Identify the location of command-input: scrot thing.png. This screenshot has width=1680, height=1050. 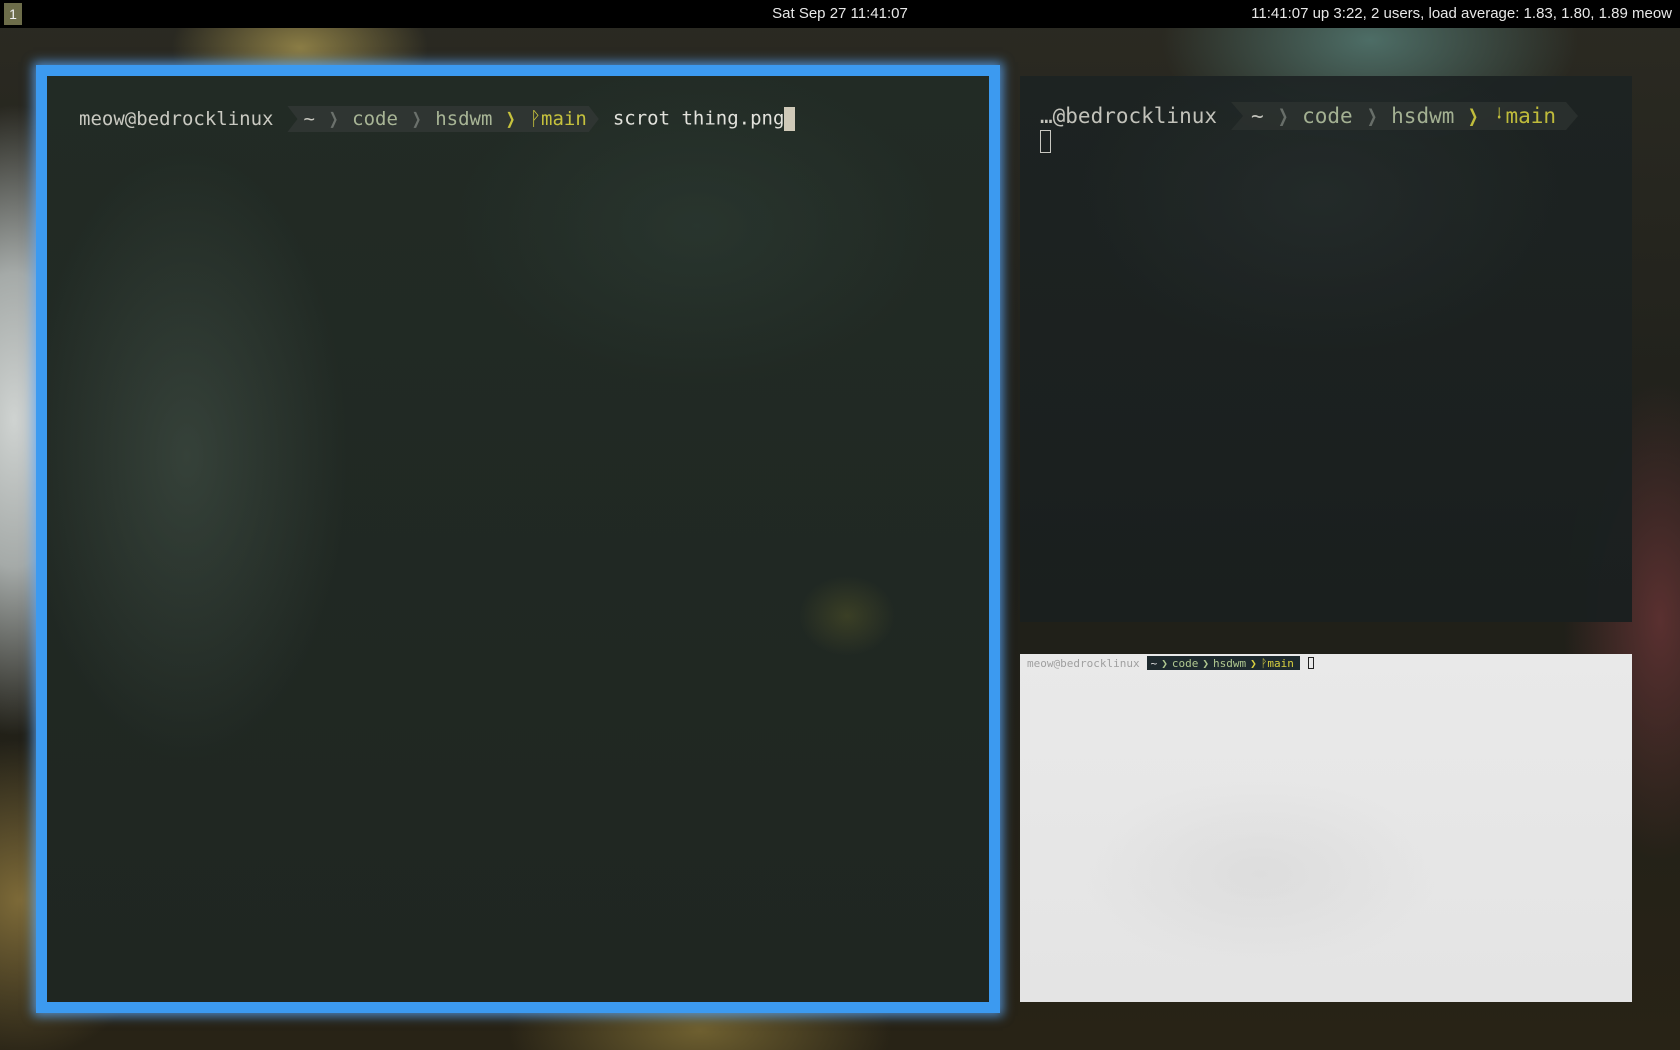
(704, 119).